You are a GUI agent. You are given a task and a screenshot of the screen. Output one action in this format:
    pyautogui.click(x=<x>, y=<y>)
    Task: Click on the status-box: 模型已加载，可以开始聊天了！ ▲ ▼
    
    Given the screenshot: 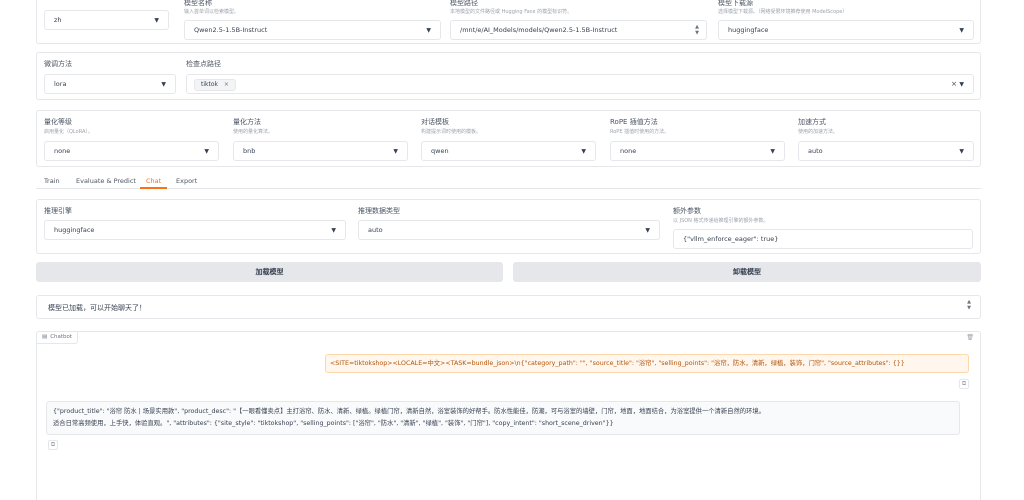 What is the action you would take?
    pyautogui.click(x=508, y=307)
    